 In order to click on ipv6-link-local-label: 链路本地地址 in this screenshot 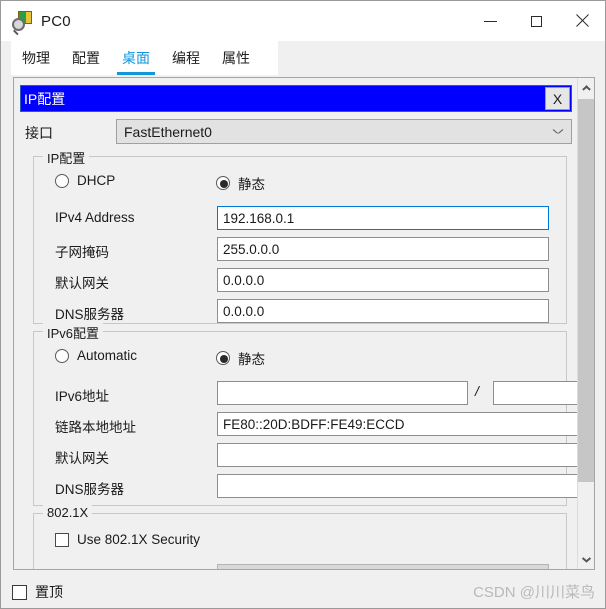, I will do `click(95, 427)`.